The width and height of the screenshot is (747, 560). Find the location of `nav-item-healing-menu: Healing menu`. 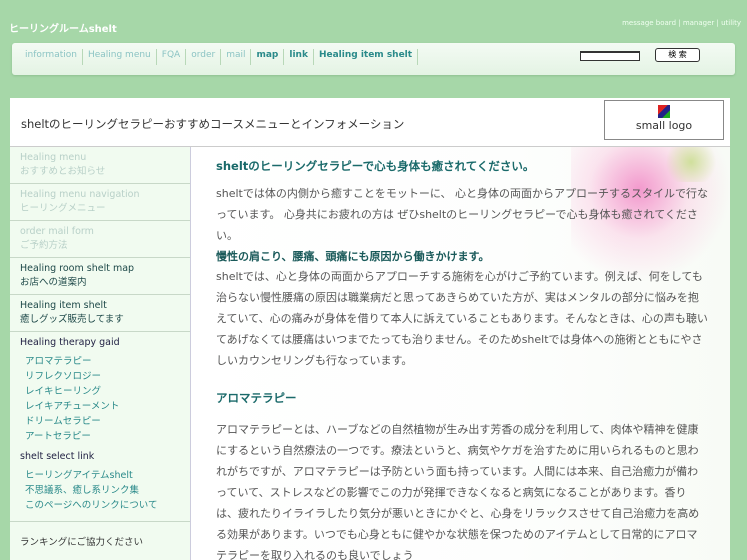

nav-item-healing-menu: Healing menu is located at coordinates (120, 57).